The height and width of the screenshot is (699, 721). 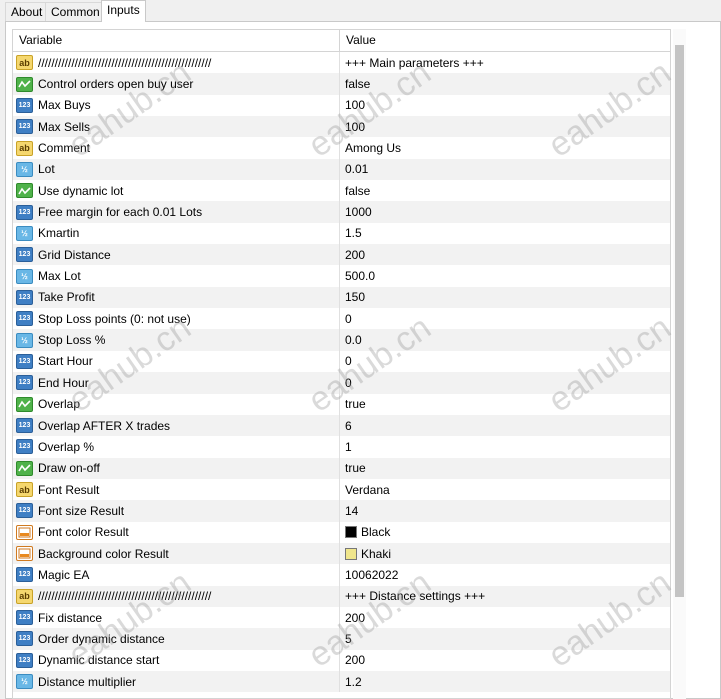 I want to click on table-row: 123 Start Hour 0, so click(x=341, y=361).